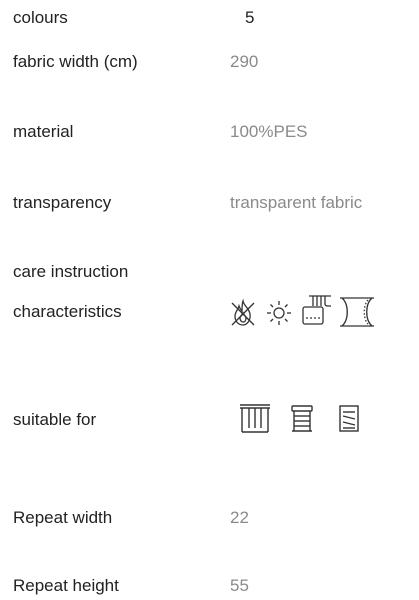 This screenshot has height=600, width=419. I want to click on spec-value-colours: 5, so click(250, 17).